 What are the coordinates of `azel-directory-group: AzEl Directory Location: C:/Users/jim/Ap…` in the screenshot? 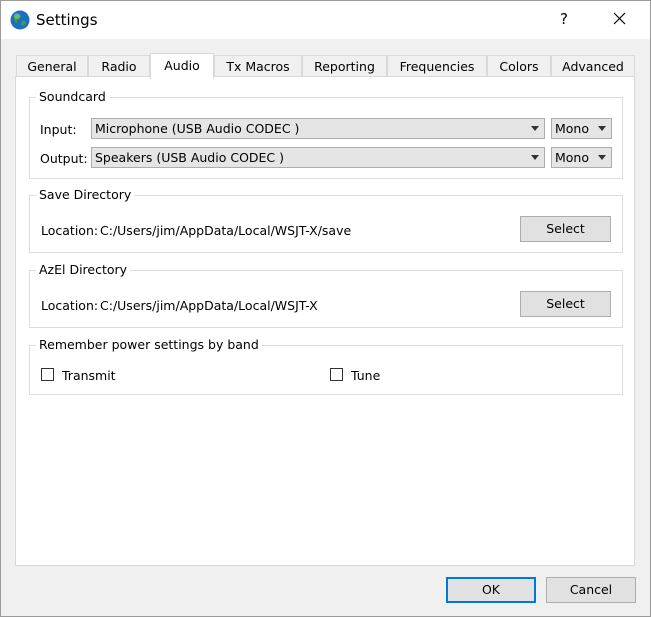 It's located at (326, 295).